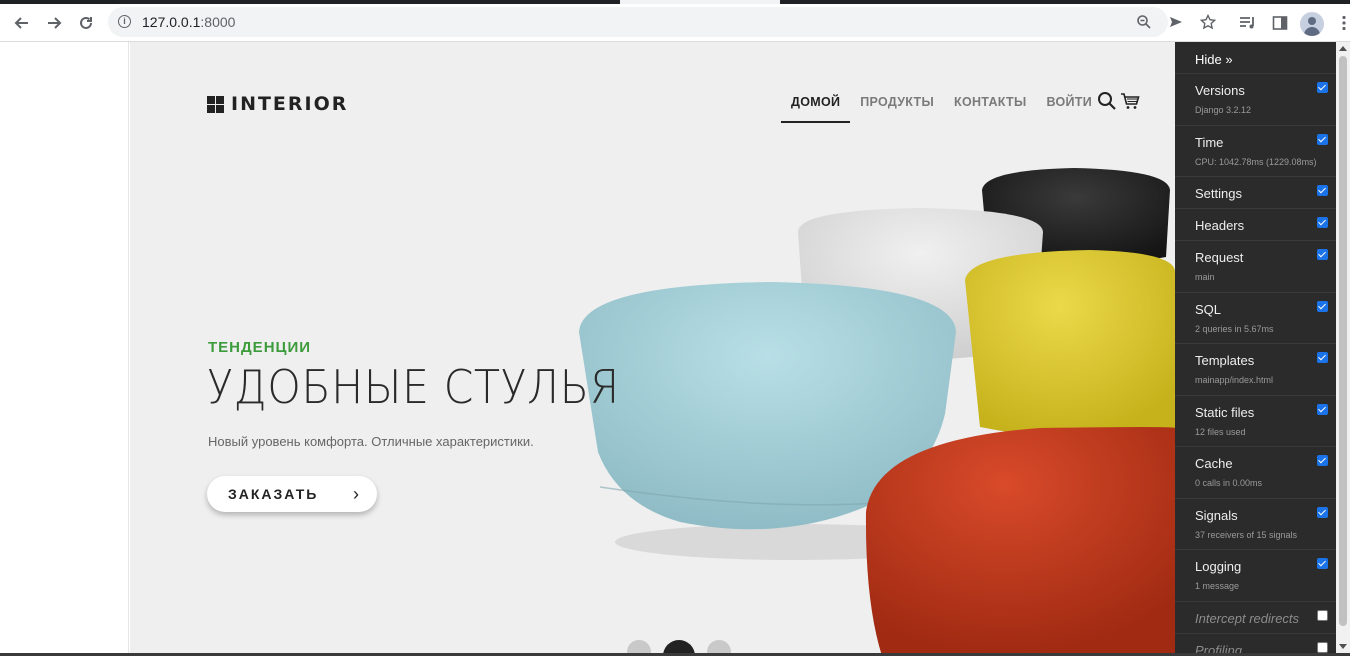  What do you see at coordinates (1223, 110) in the screenshot?
I see `panel-subtitle: Django 3.2.12` at bounding box center [1223, 110].